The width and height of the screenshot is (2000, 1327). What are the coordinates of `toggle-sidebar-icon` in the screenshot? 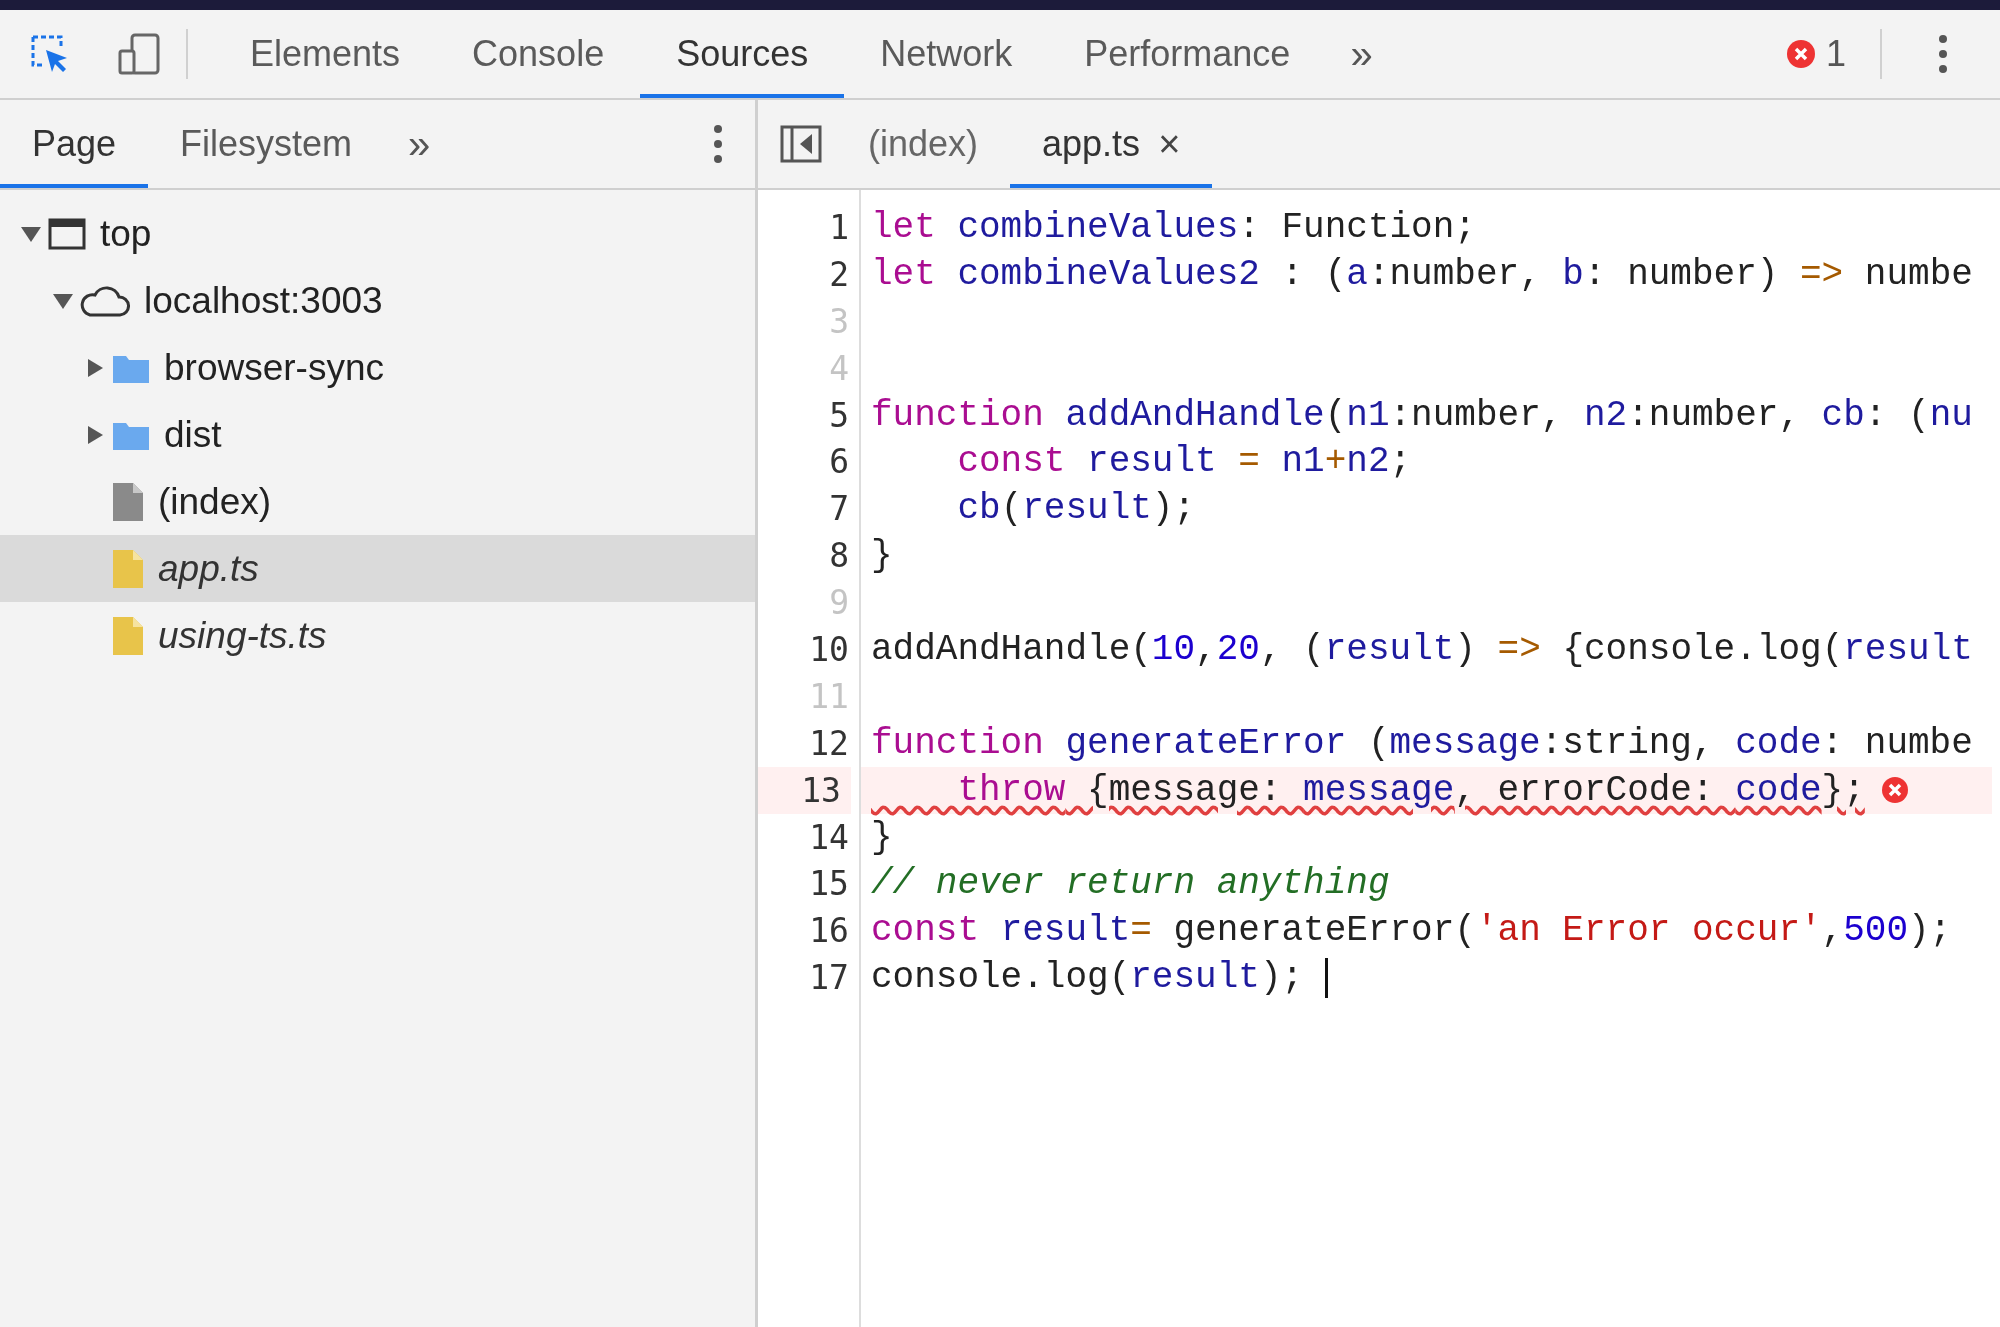 It's located at (801, 144).